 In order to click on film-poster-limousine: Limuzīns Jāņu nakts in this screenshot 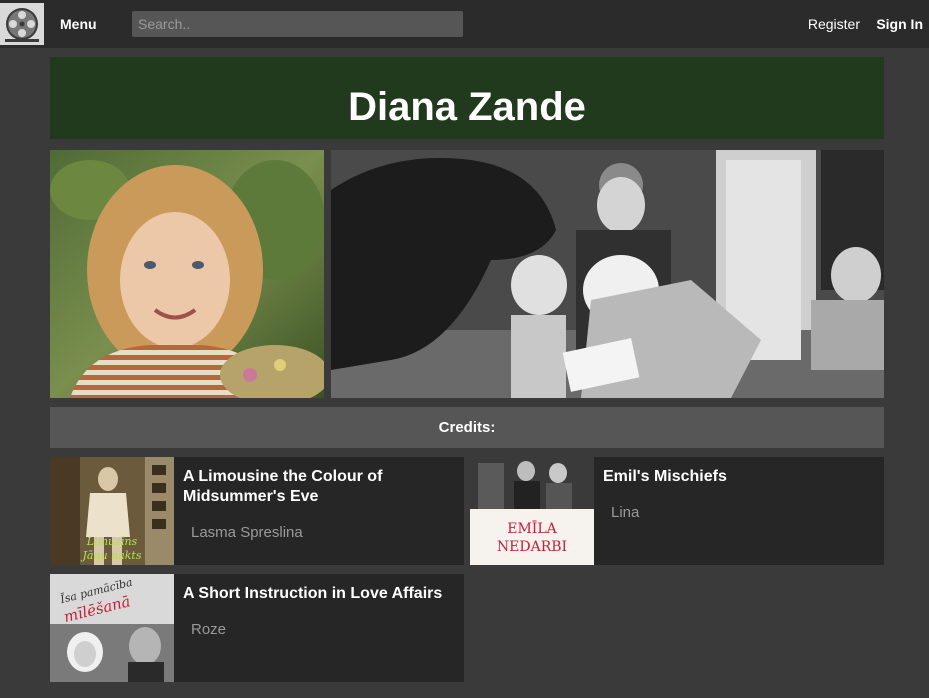, I will do `click(112, 511)`.